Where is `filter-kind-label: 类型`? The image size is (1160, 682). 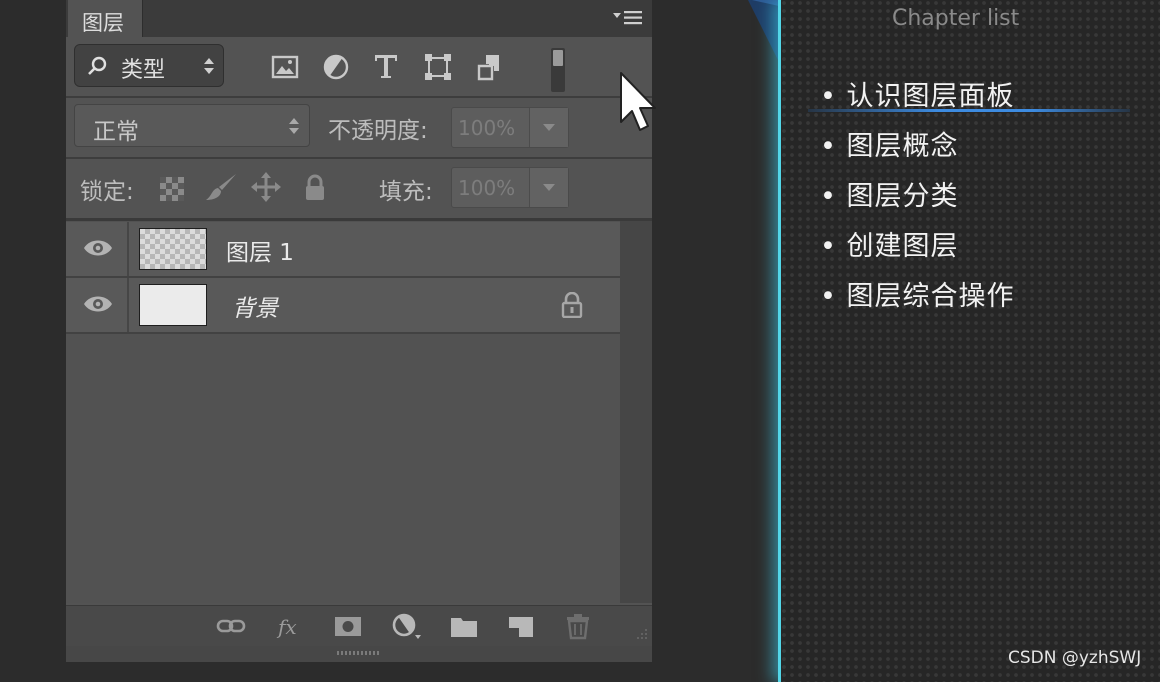
filter-kind-label: 类型 is located at coordinates (143, 70).